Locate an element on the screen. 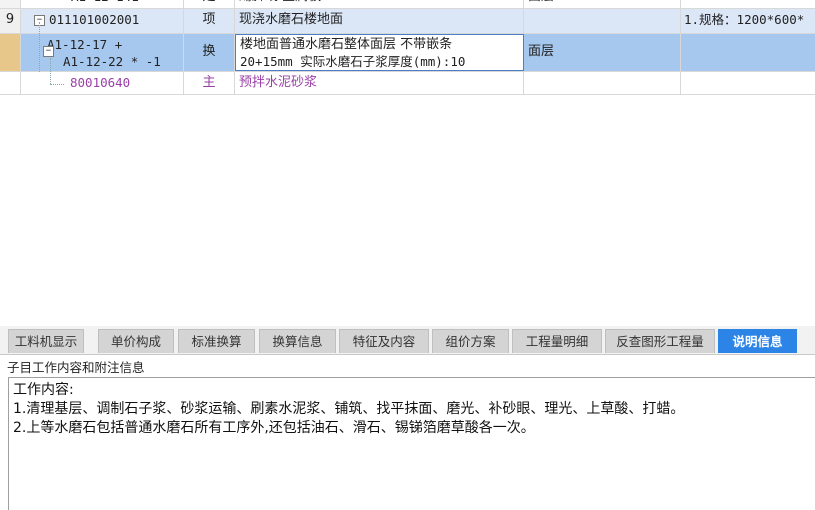 This screenshot has height=510, width=815. tab-unit-price: 单价构成 is located at coordinates (136, 341).